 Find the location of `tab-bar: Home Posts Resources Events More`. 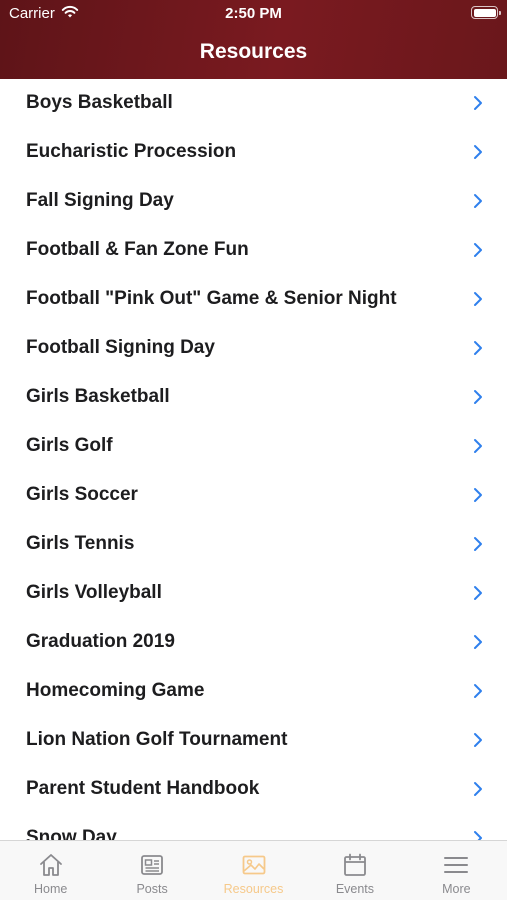

tab-bar: Home Posts Resources Events More is located at coordinates (253, 870).